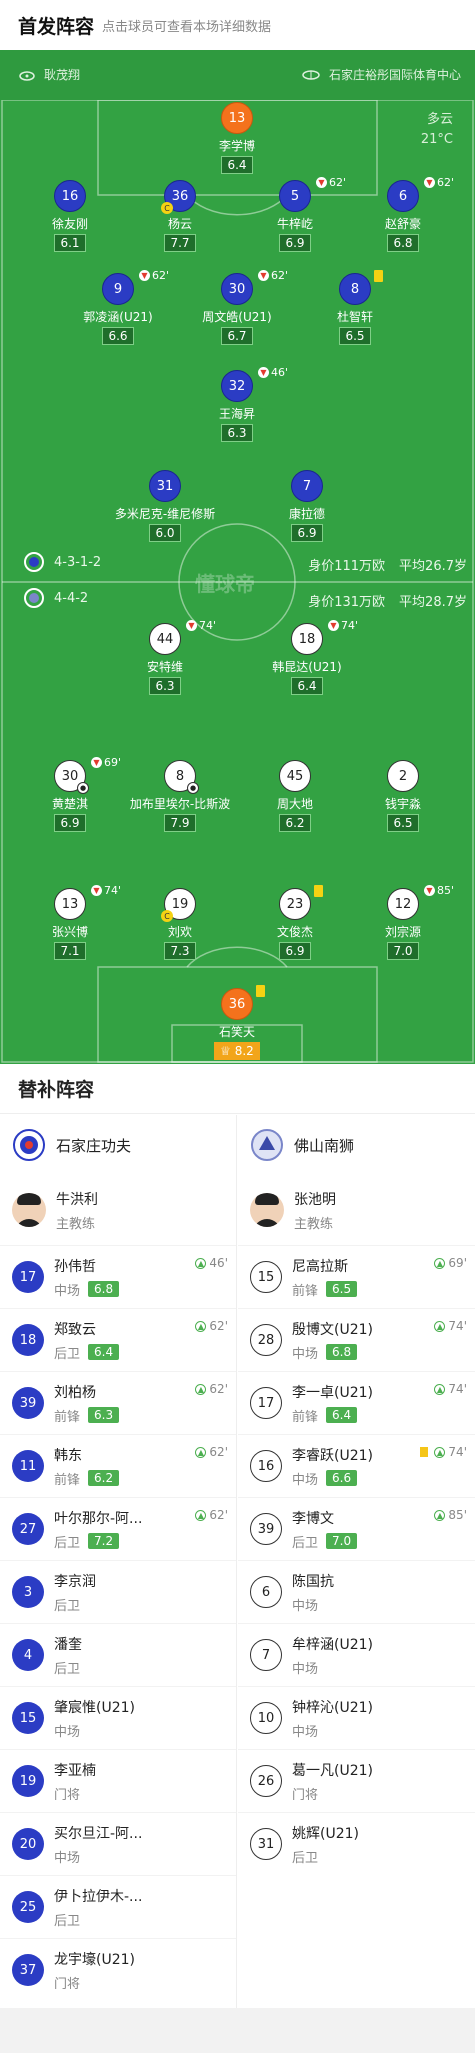 The width and height of the screenshot is (475, 2053). Describe the element at coordinates (314, 1224) in the screenshot. I see `coach-role: 主教练` at that location.